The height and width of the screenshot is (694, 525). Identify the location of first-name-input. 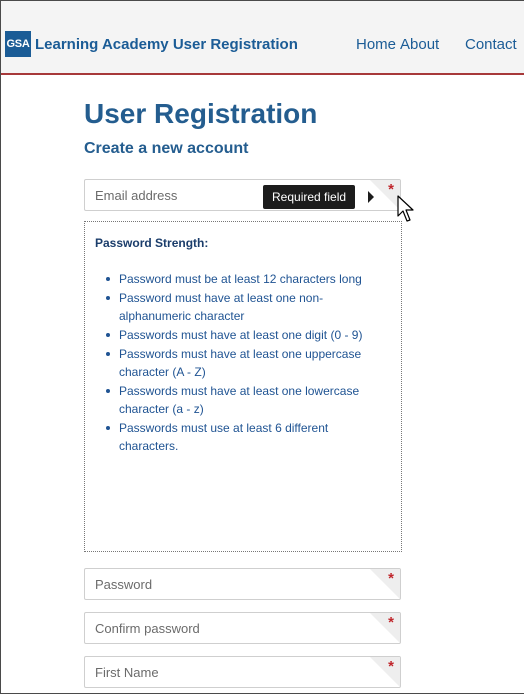
(242, 672).